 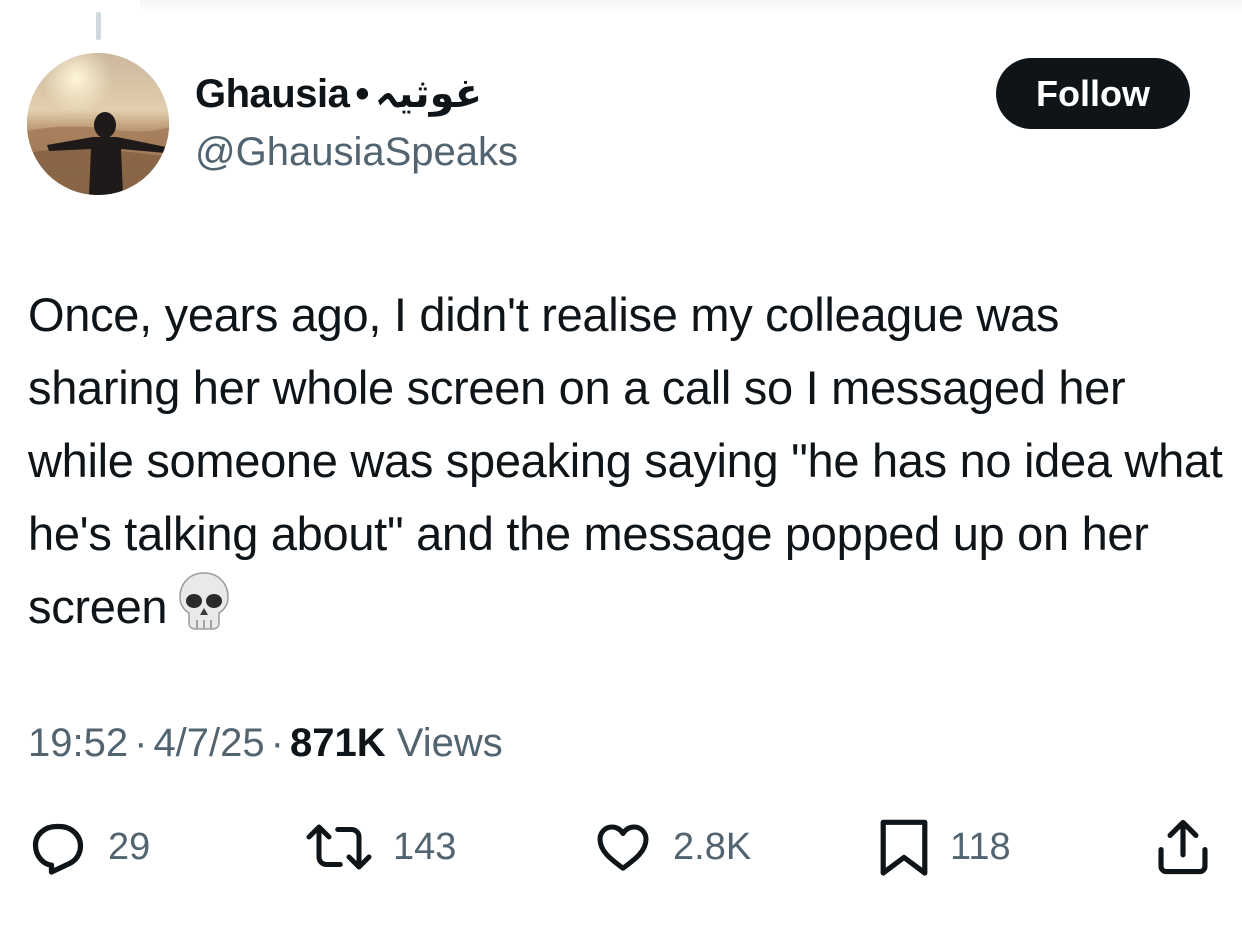 What do you see at coordinates (337, 743) in the screenshot?
I see `views-count: 871K` at bounding box center [337, 743].